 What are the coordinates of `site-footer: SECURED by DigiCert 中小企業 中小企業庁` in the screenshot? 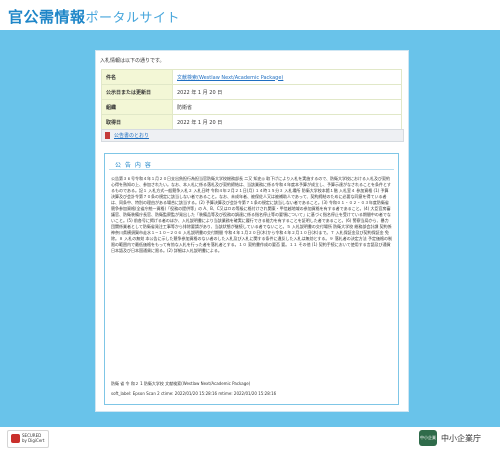 It's located at (250, 438).